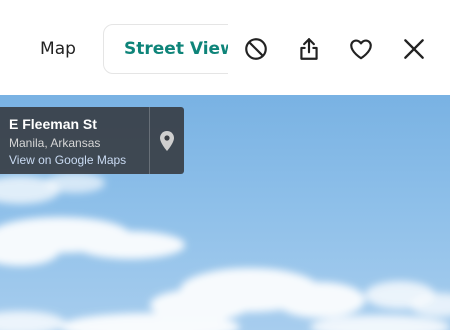  I want to click on map-pin-icon, so click(167, 140).